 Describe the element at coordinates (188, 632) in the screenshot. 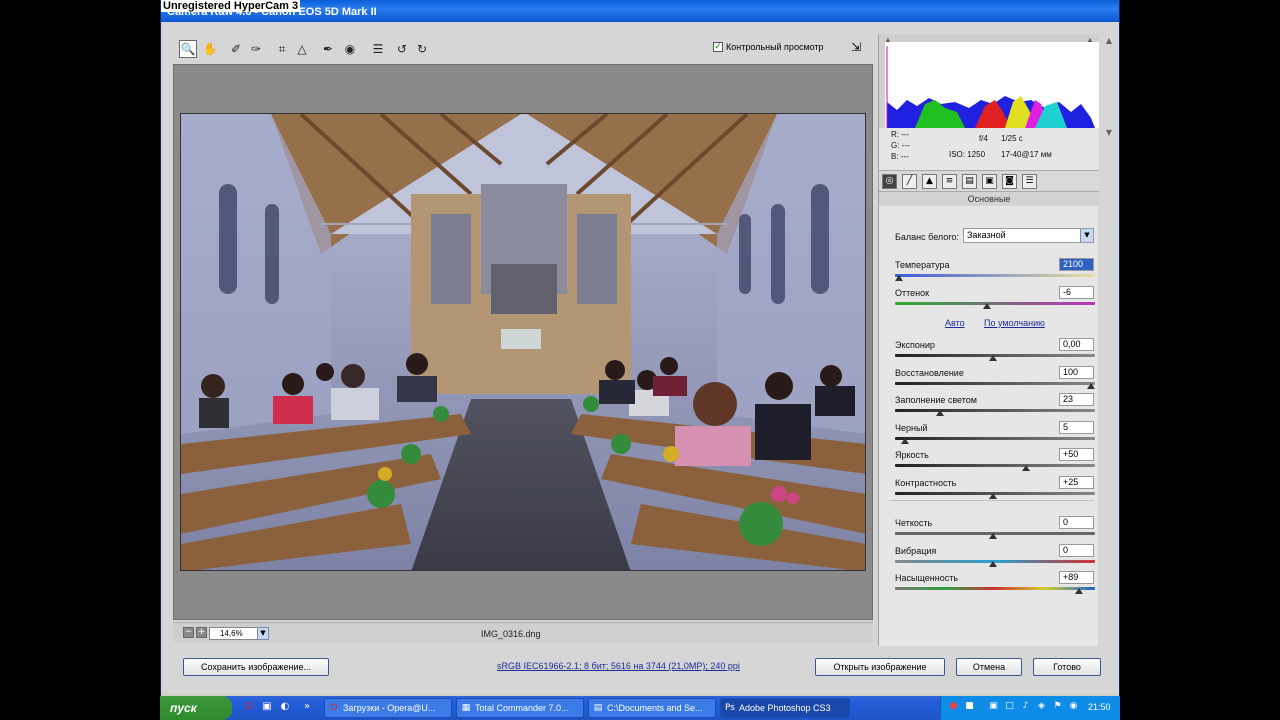

I see `zoom-out-button: −` at that location.